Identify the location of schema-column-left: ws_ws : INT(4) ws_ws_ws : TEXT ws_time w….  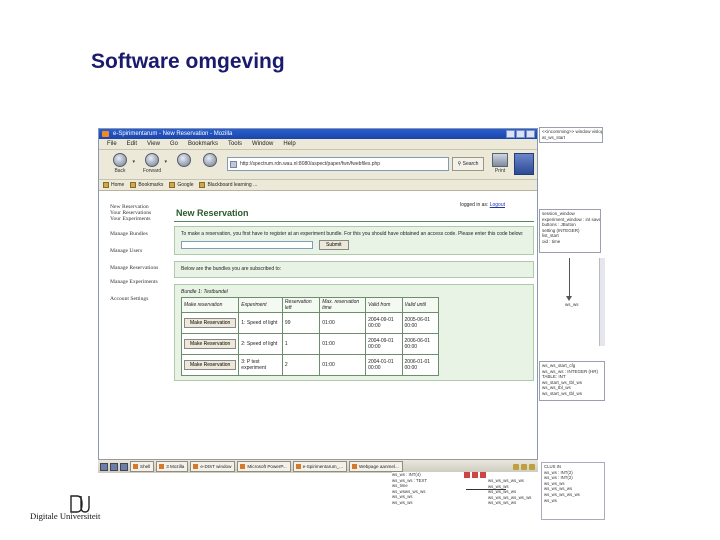
(410, 488).